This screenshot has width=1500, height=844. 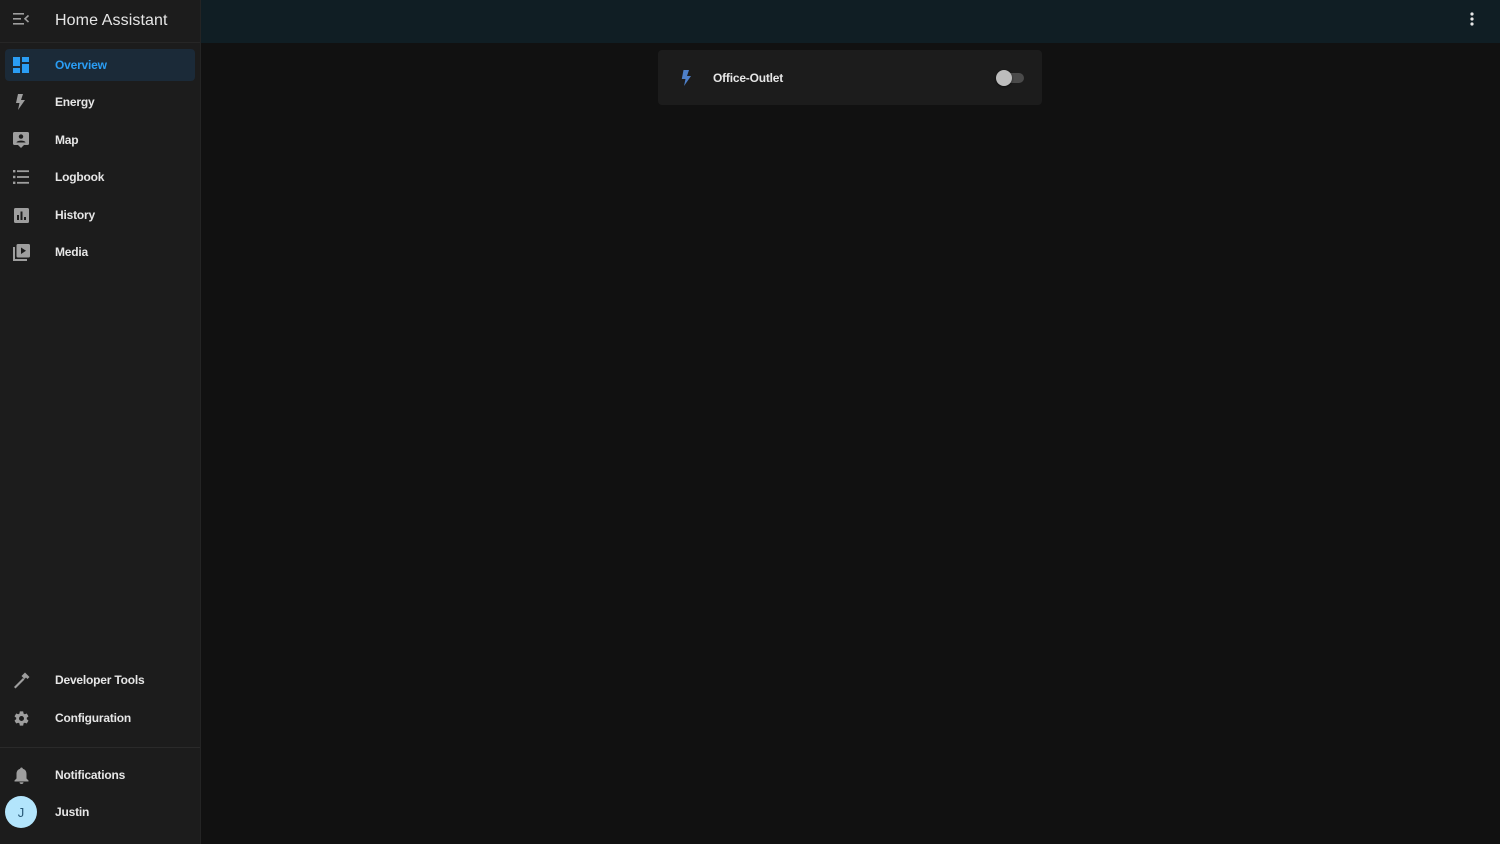 I want to click on sidebar-item-label: History, so click(x=75, y=215).